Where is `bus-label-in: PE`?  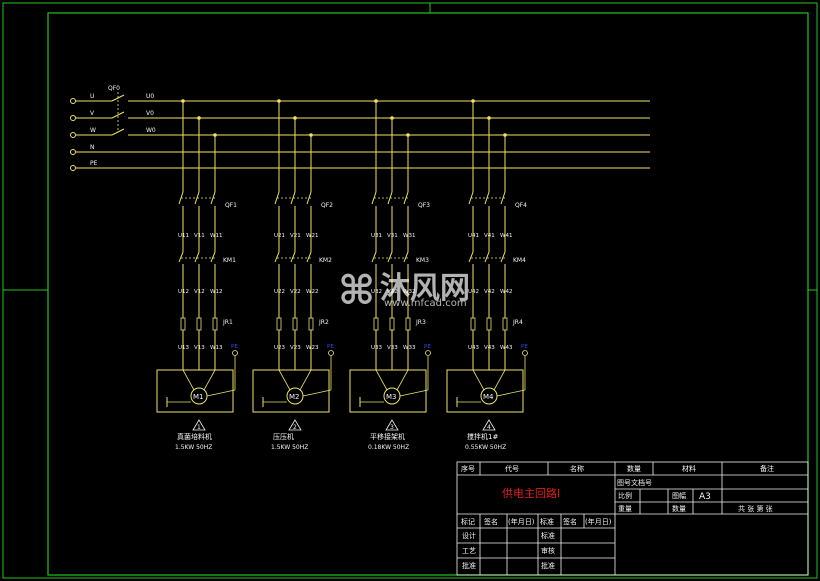 bus-label-in: PE is located at coordinates (94, 163).